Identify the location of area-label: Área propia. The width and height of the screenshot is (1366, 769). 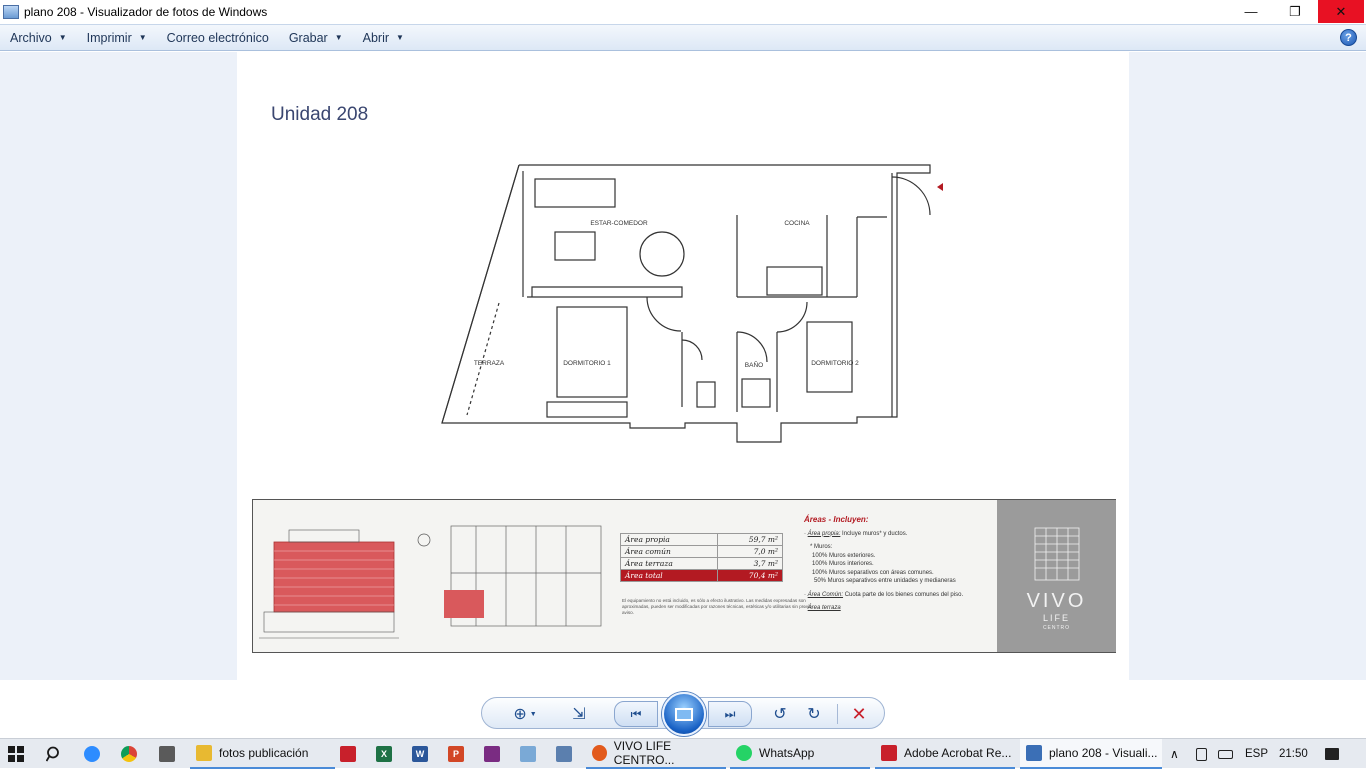
(669, 539).